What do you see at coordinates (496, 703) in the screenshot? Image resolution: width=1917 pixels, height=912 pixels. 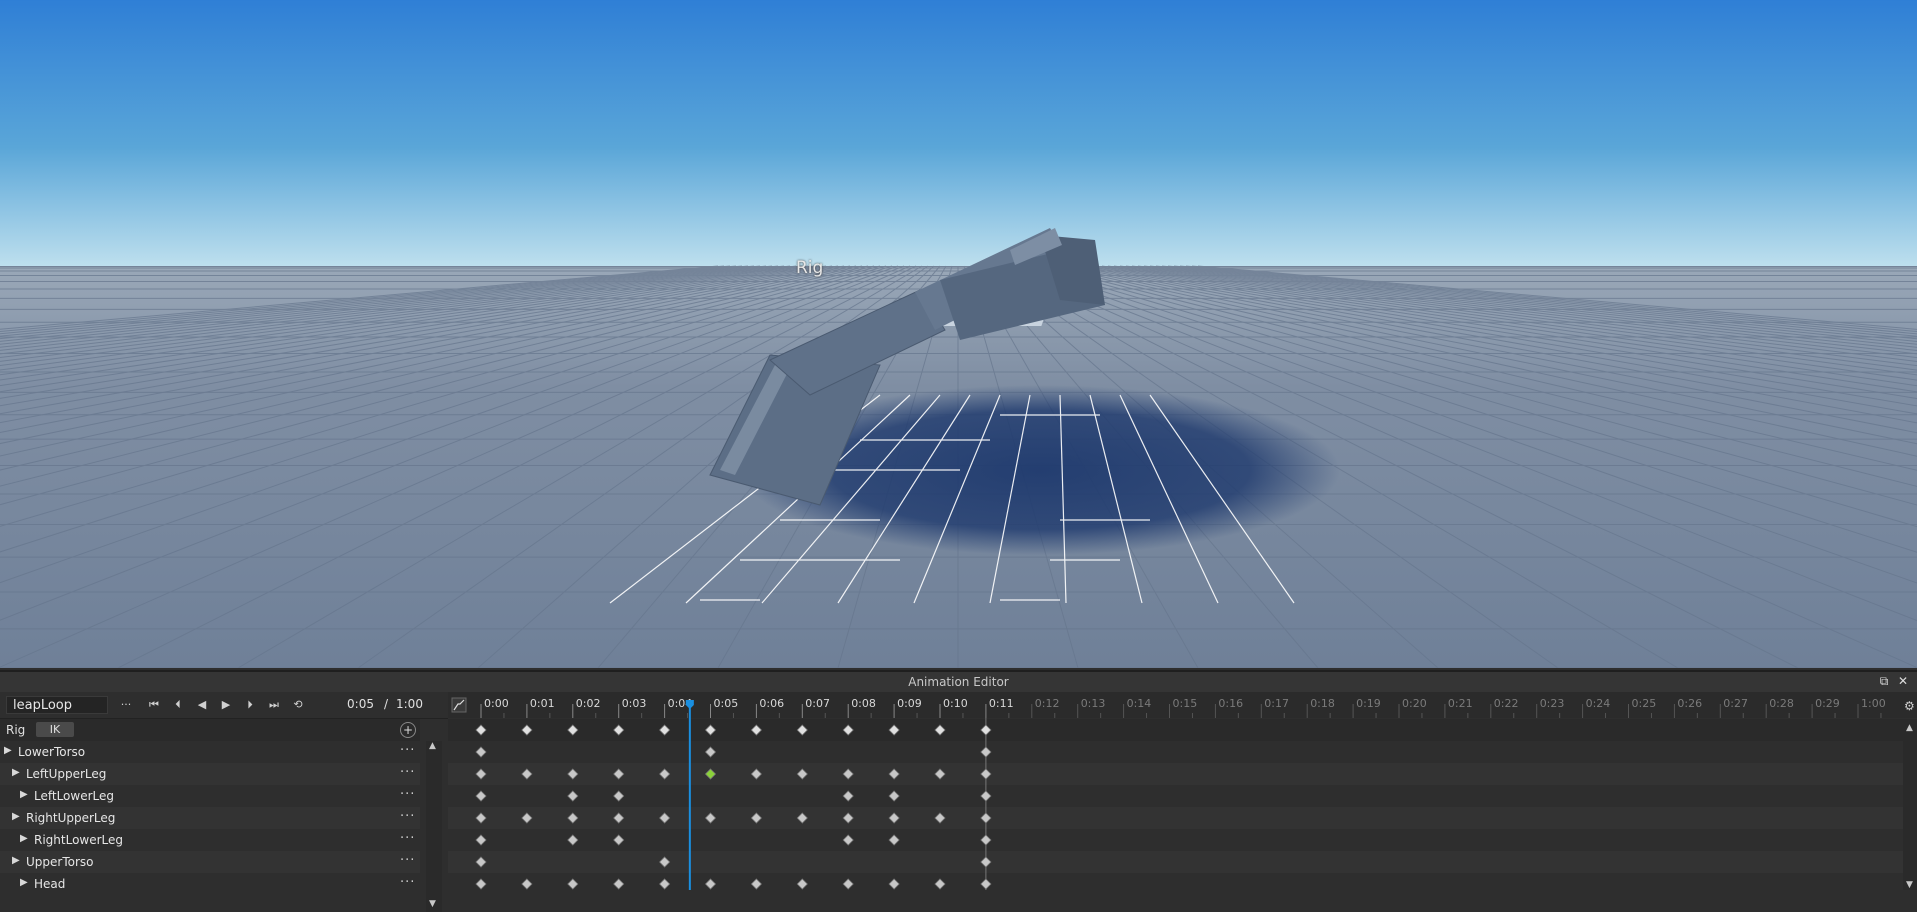 I see `timeline-label: 0:00` at bounding box center [496, 703].